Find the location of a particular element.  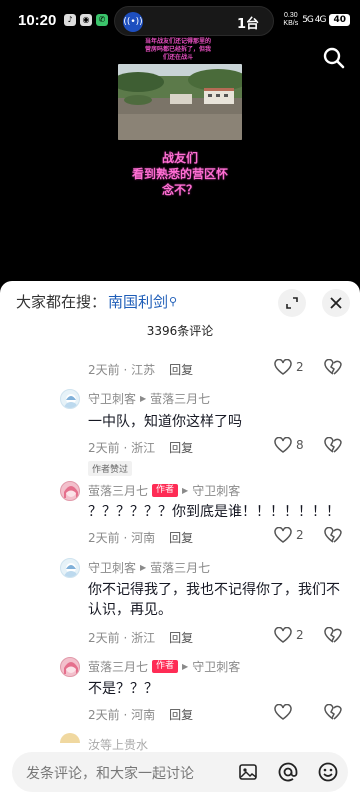

phone-notification-icon: ✆ is located at coordinates (102, 20).